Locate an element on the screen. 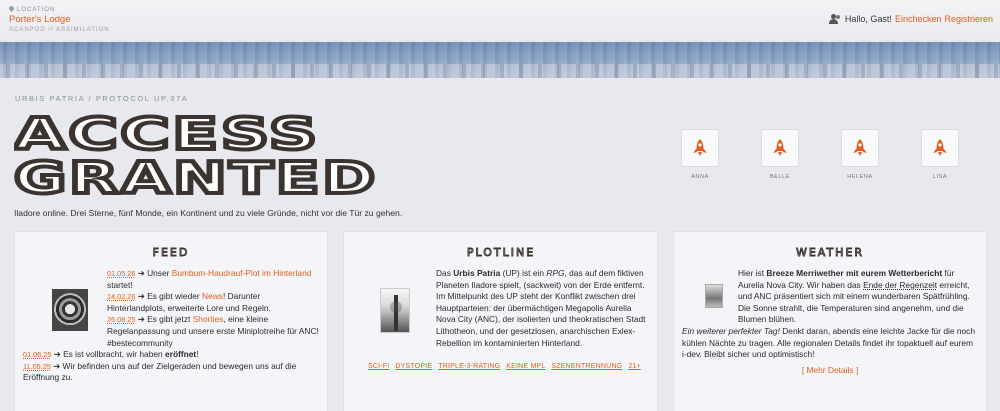 The image size is (1000, 411). svg-text: WEATHER is located at coordinates (830, 252).